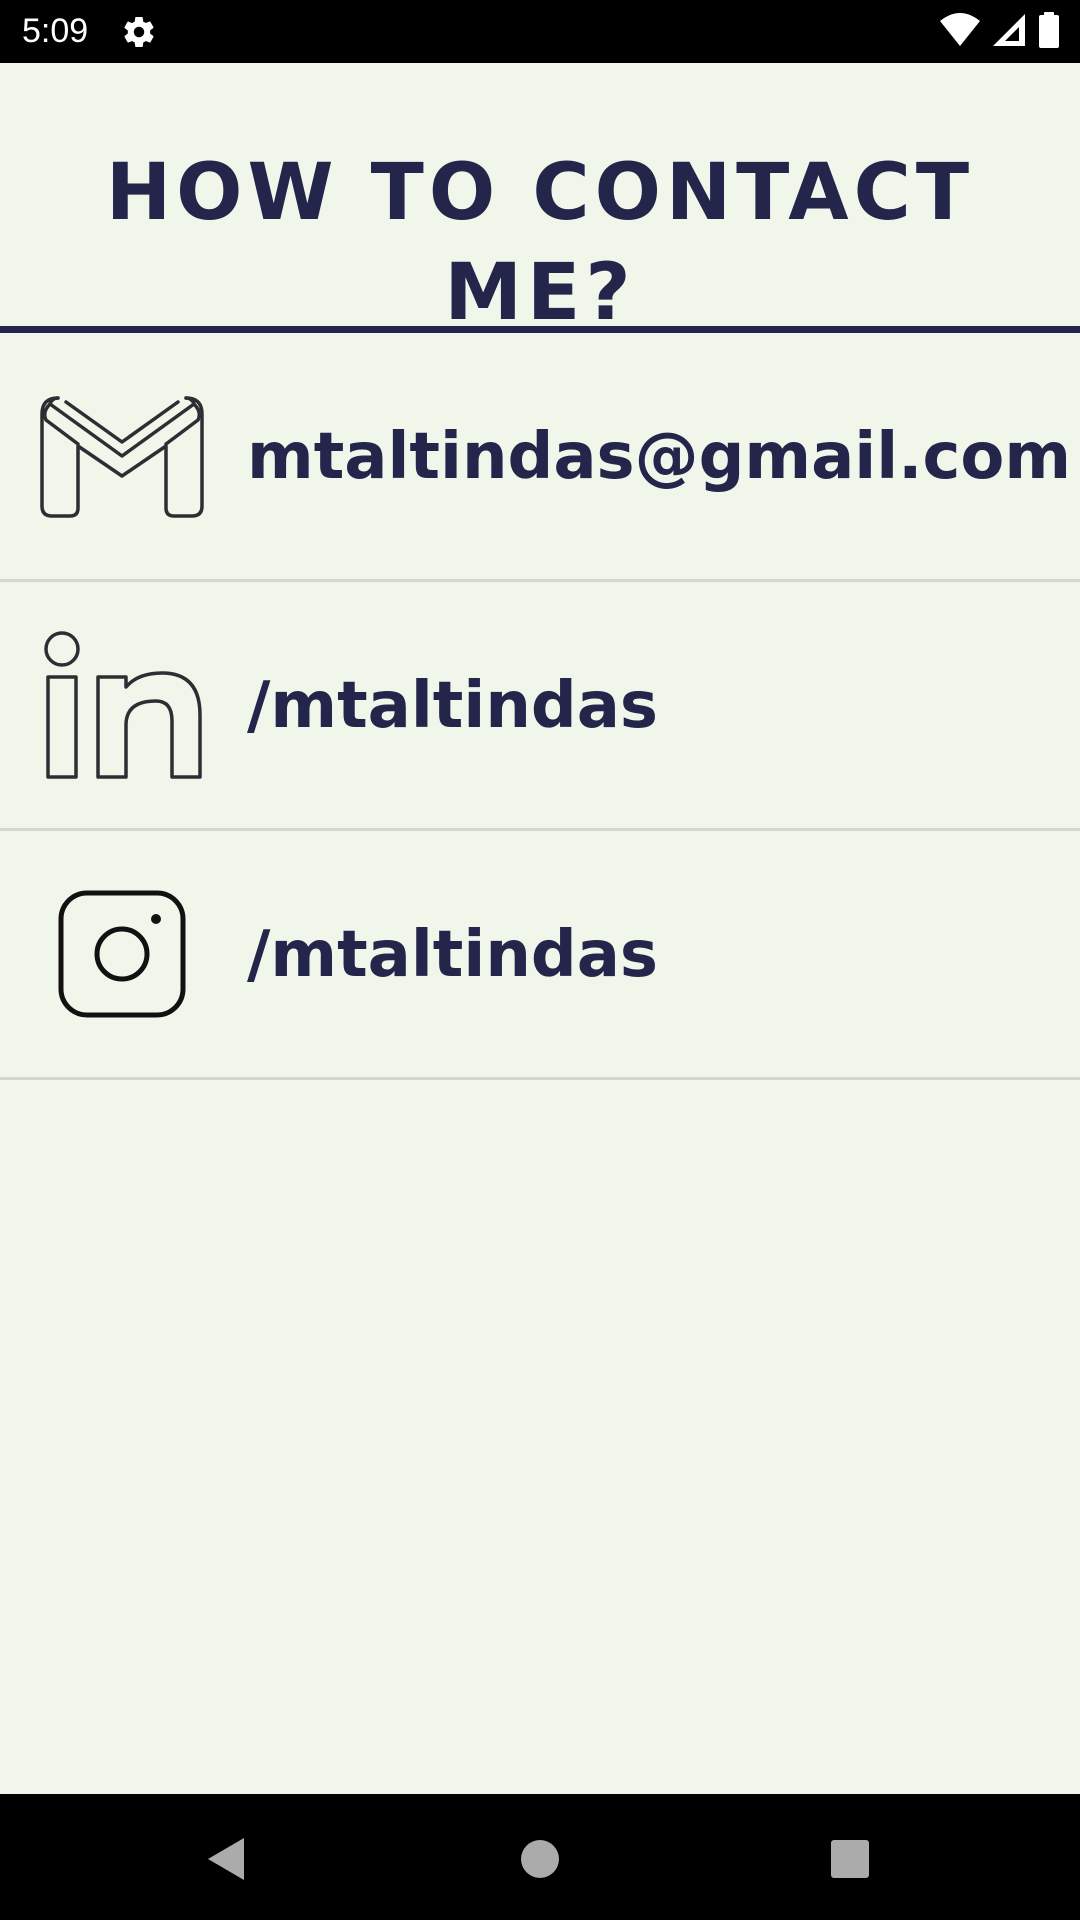  Describe the element at coordinates (122, 456) in the screenshot. I see `gmail-icon` at that location.